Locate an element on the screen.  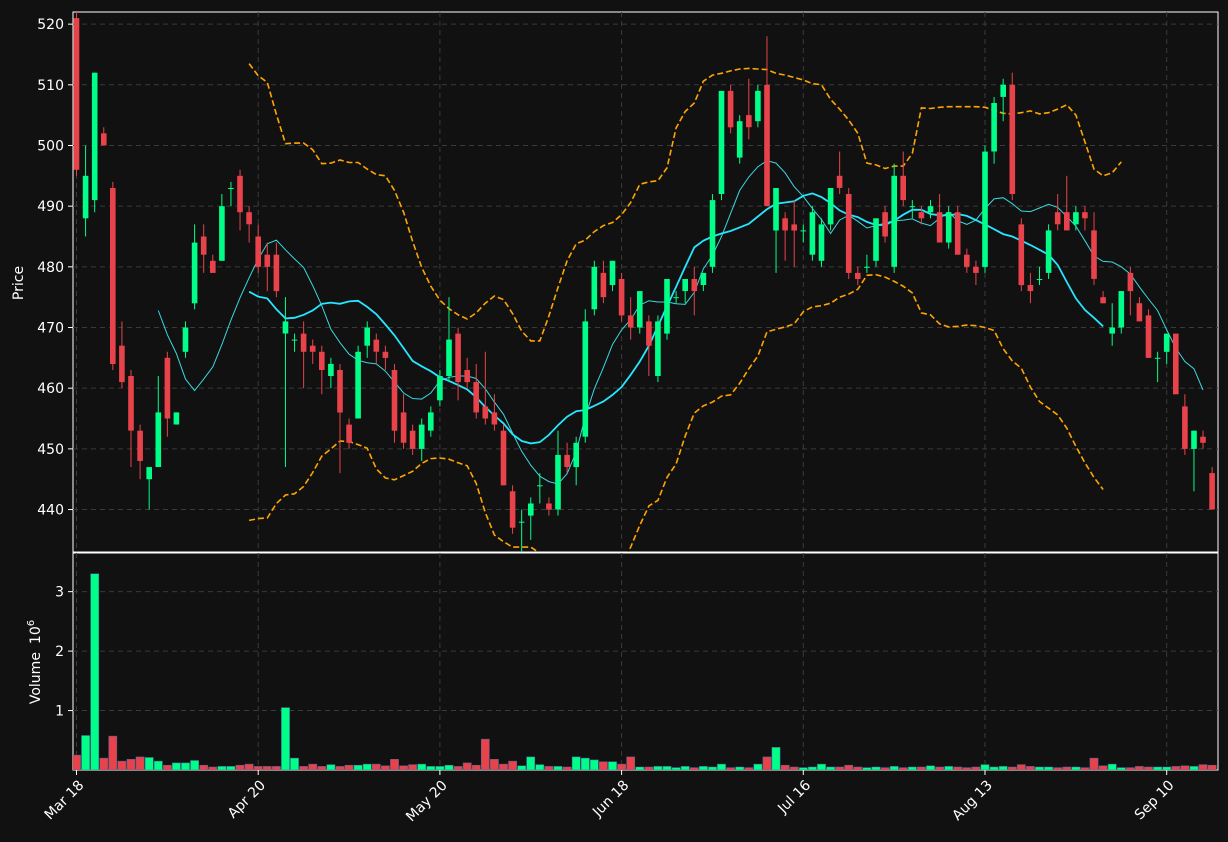
volume-tick-label: 1 is located at coordinates (59, 712).